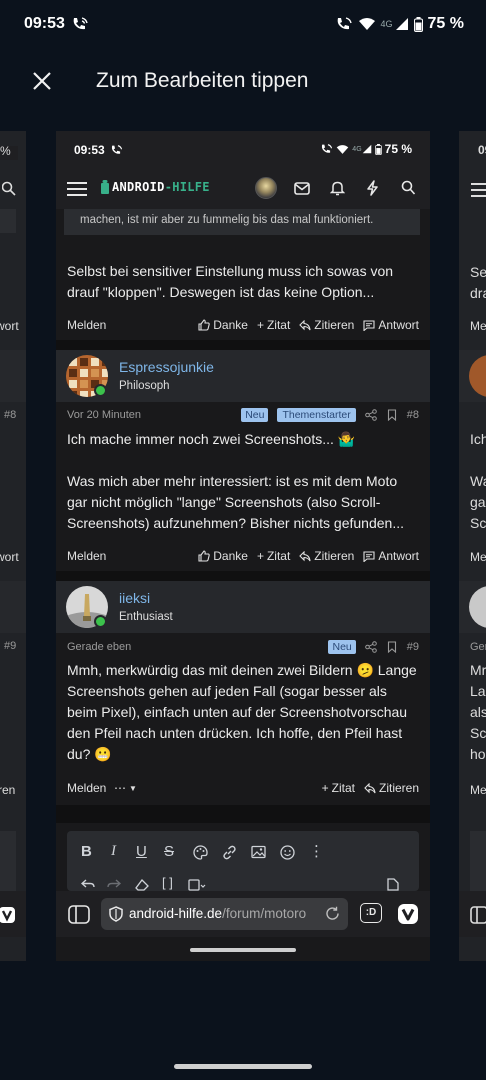 The width and height of the screenshot is (486, 1080). What do you see at coordinates (243, 861) in the screenshot?
I see `reply-editor: B I U S ⋮ [ ]` at bounding box center [243, 861].